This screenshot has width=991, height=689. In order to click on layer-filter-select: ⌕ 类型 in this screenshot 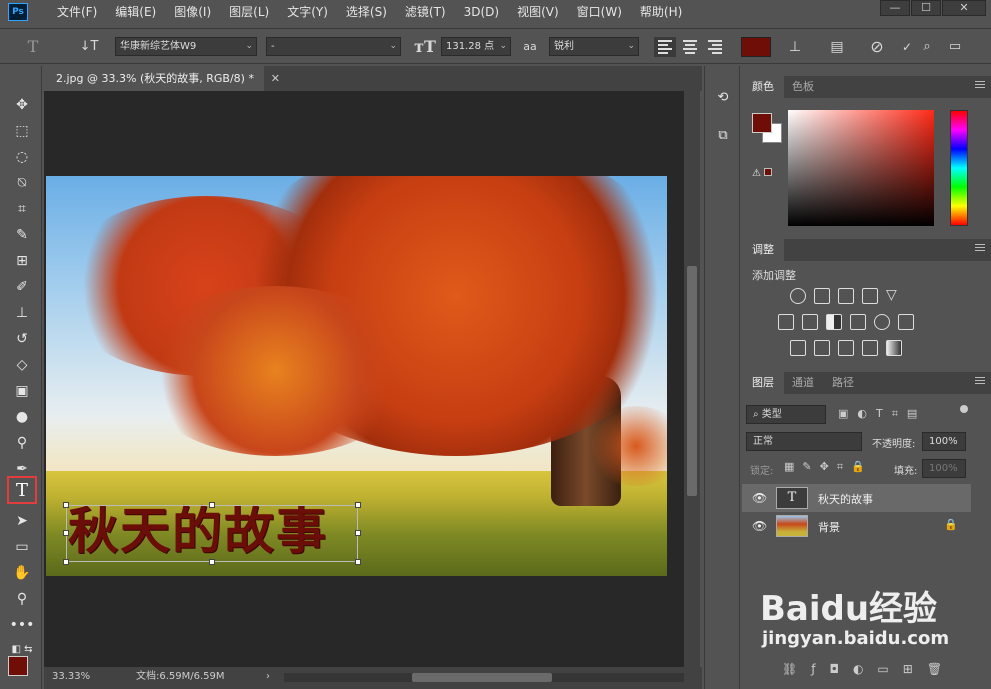, I will do `click(786, 414)`.